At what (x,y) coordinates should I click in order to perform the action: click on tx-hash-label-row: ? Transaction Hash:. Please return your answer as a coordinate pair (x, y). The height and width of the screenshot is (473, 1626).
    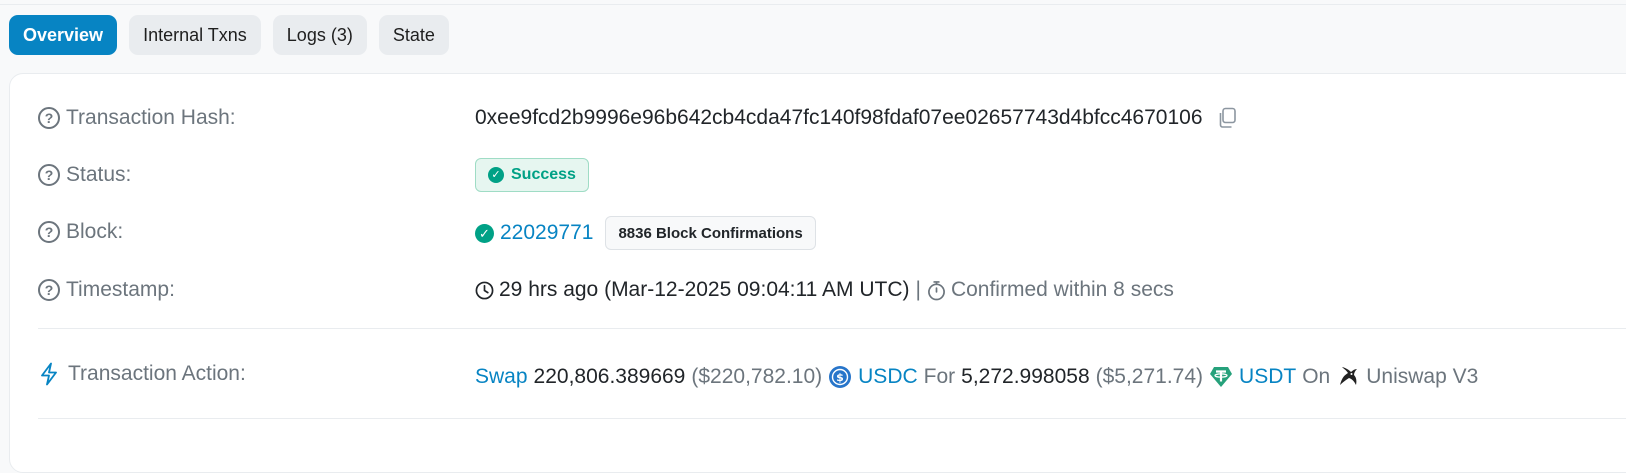
    Looking at the image, I should click on (248, 118).